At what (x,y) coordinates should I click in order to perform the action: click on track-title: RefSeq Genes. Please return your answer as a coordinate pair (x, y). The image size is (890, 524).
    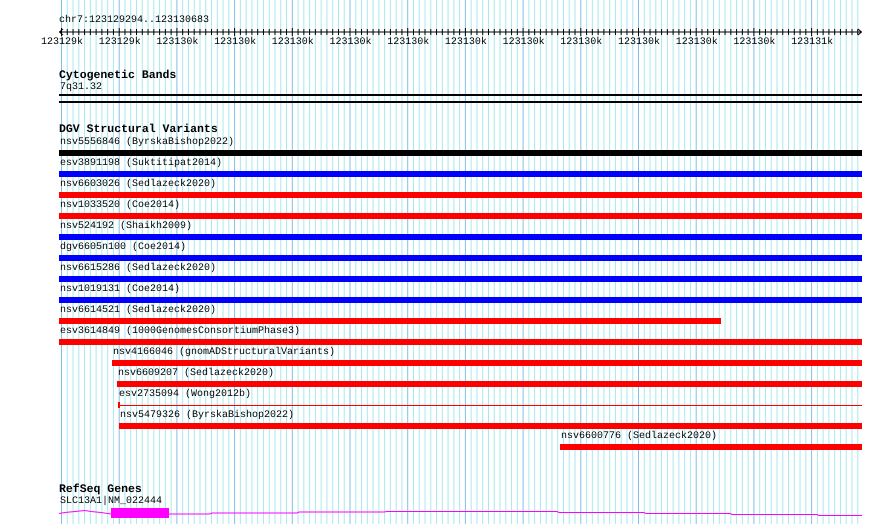
    Looking at the image, I should click on (100, 490).